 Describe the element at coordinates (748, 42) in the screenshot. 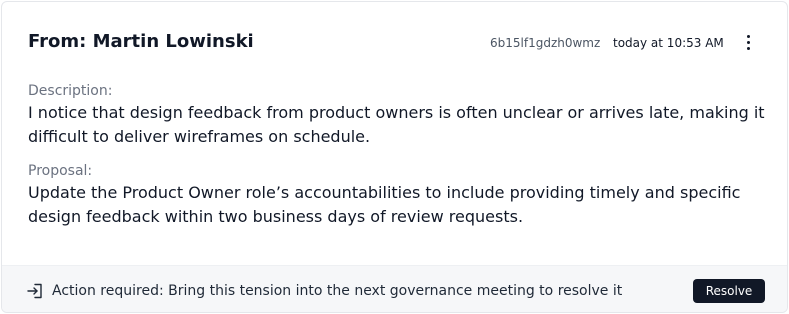

I see `more-options-button` at that location.